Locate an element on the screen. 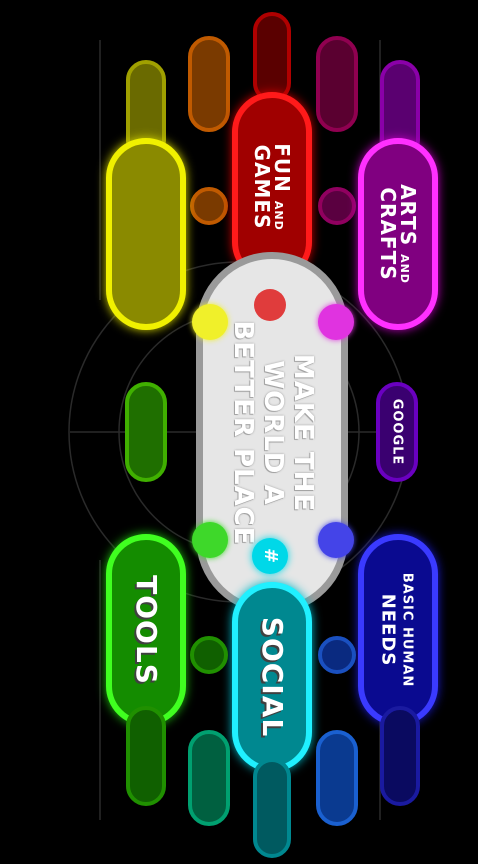 The width and height of the screenshot is (478, 864). green-bottom-dot is located at coordinates (209, 655).